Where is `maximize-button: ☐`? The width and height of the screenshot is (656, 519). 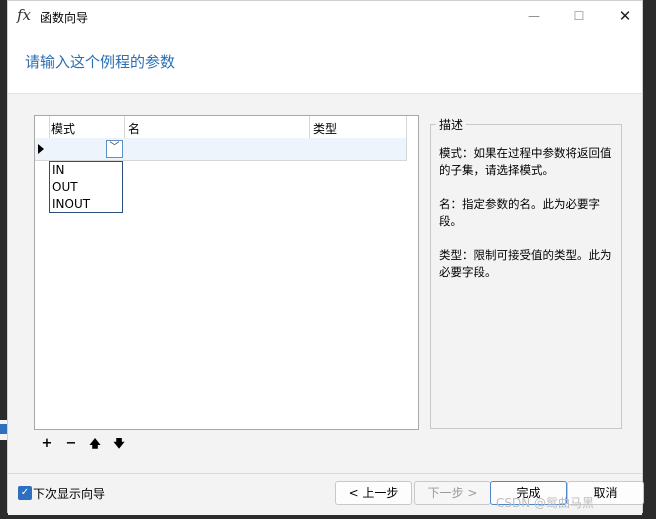
maximize-button: ☐ is located at coordinates (579, 16).